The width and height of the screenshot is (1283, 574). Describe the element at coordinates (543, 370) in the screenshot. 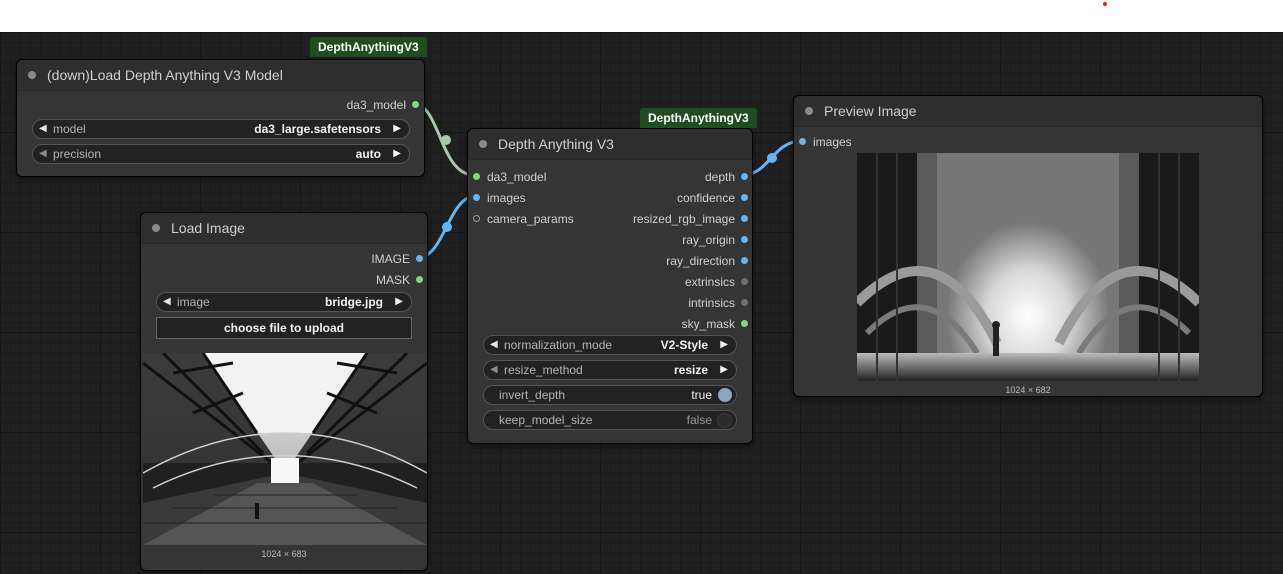

I see `widget-label: resize_method` at that location.